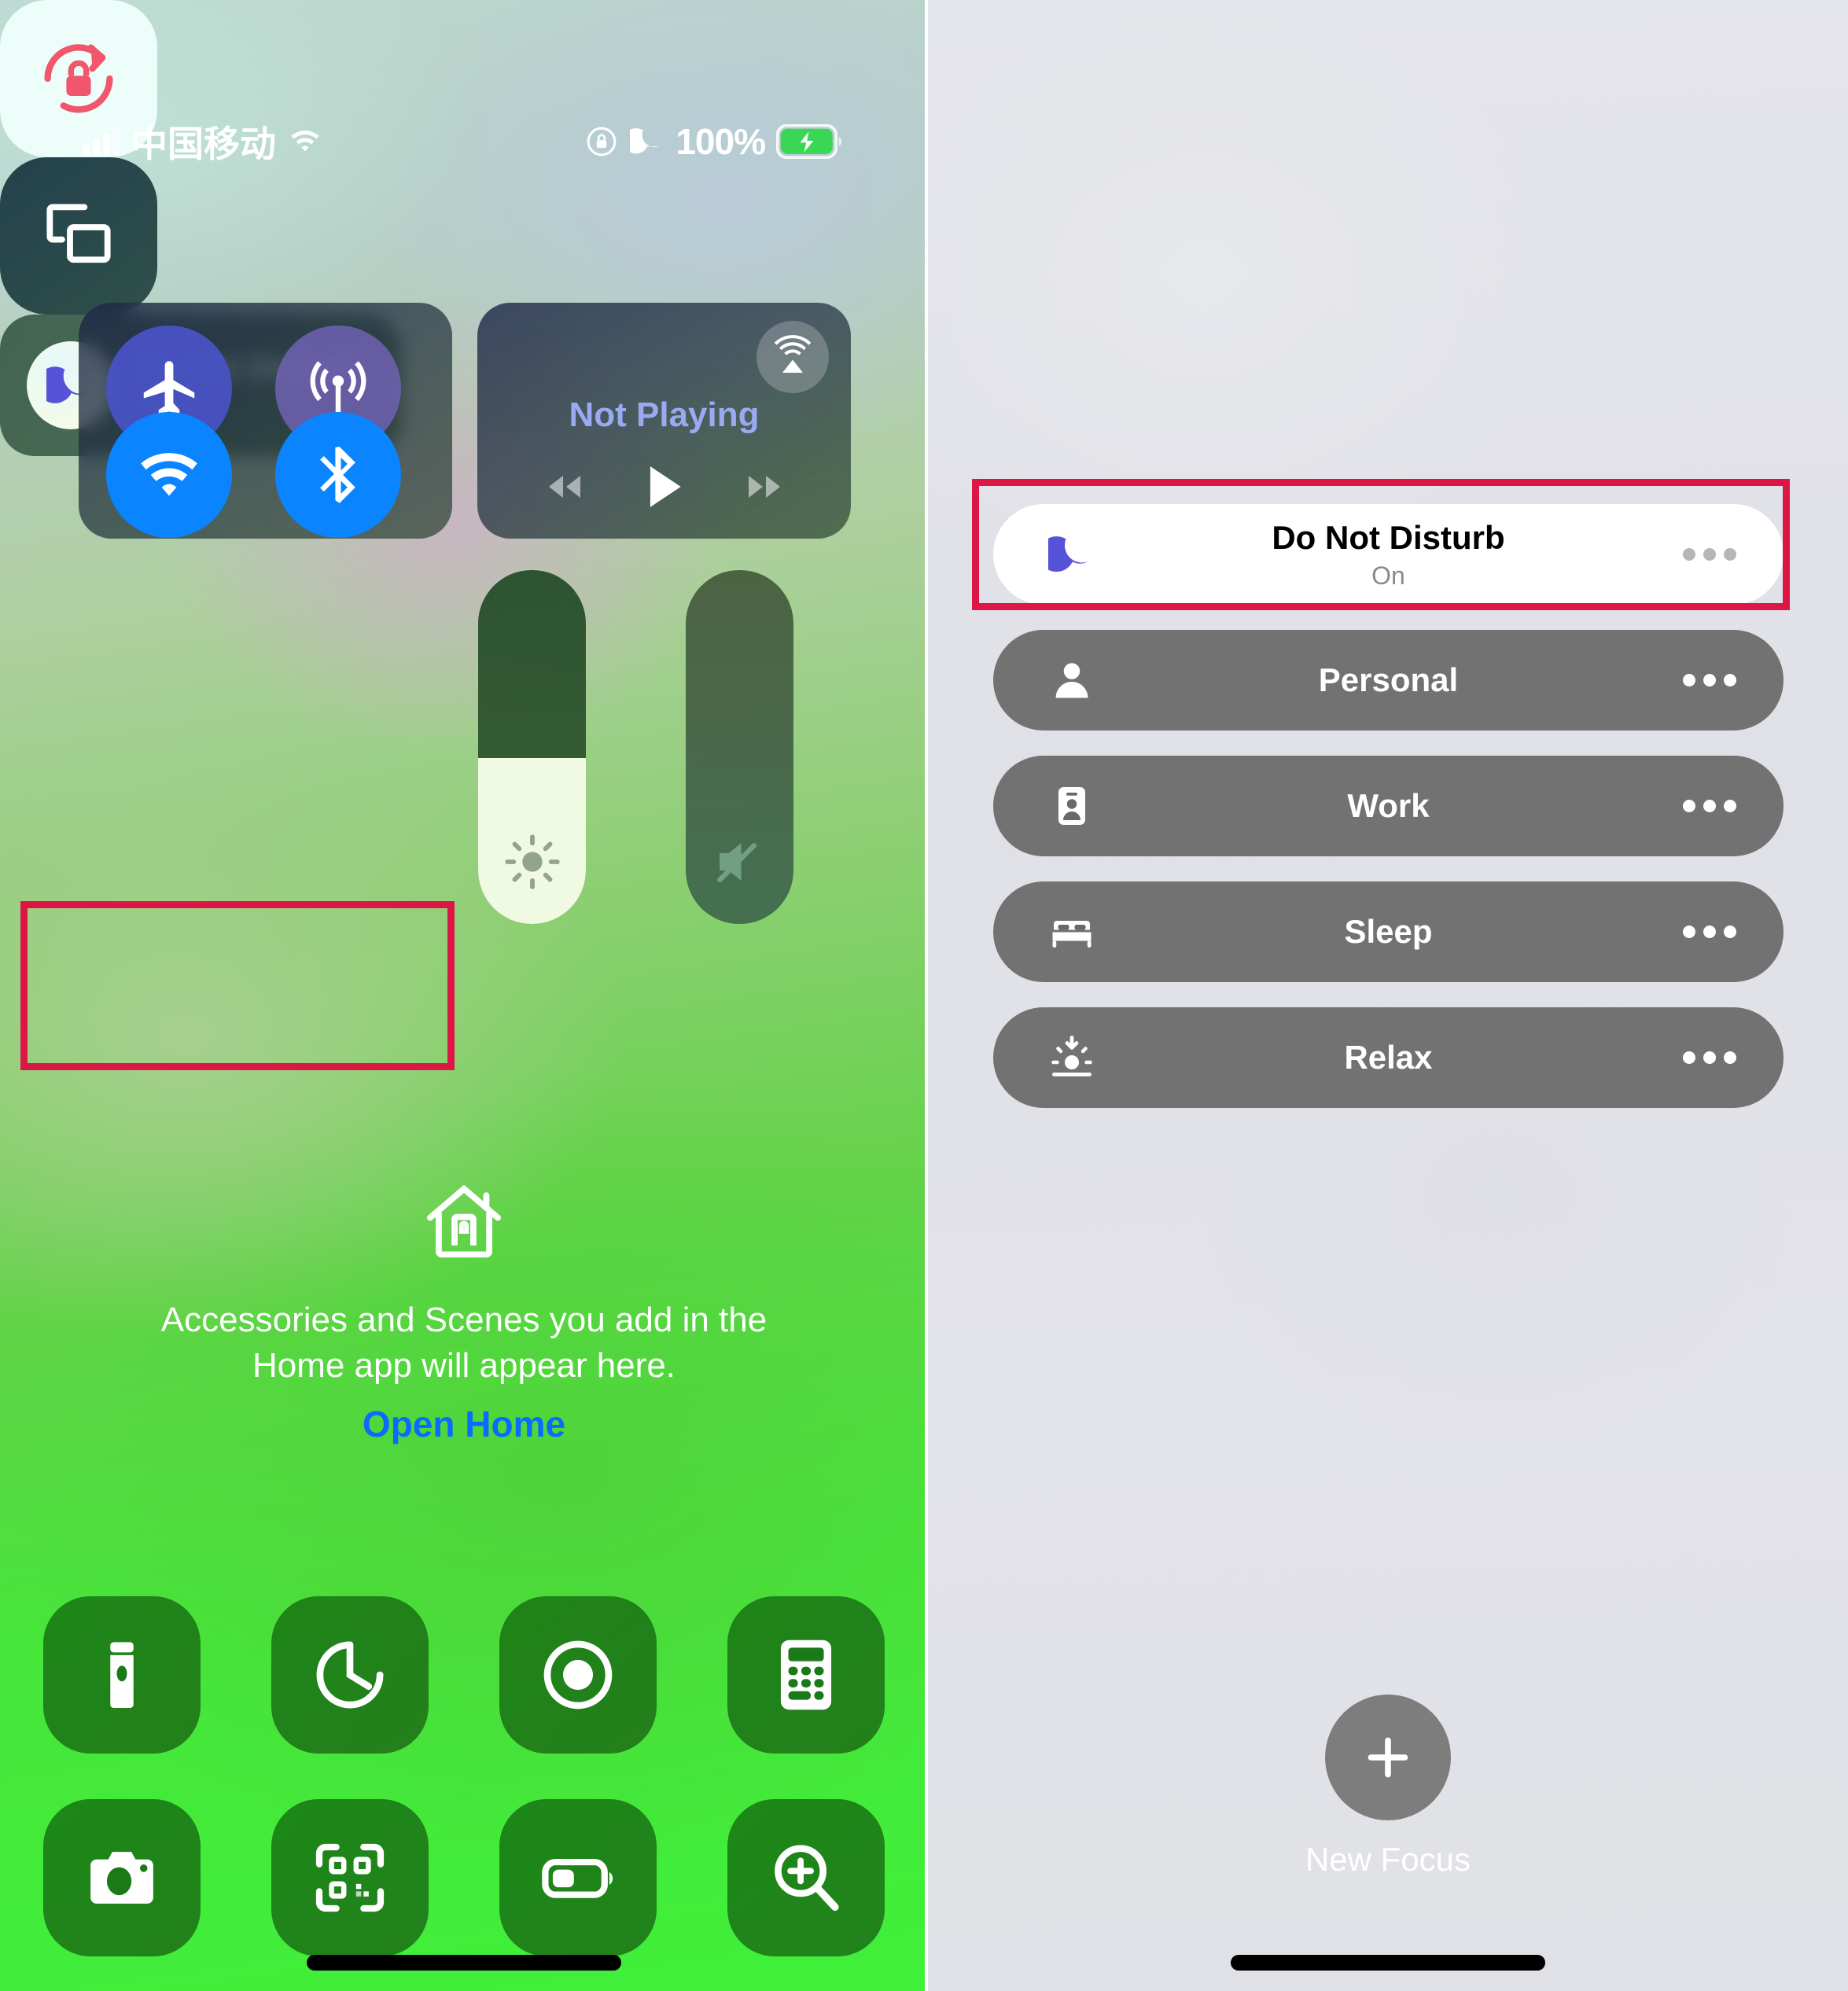  I want to click on magnifier-button, so click(806, 1877).